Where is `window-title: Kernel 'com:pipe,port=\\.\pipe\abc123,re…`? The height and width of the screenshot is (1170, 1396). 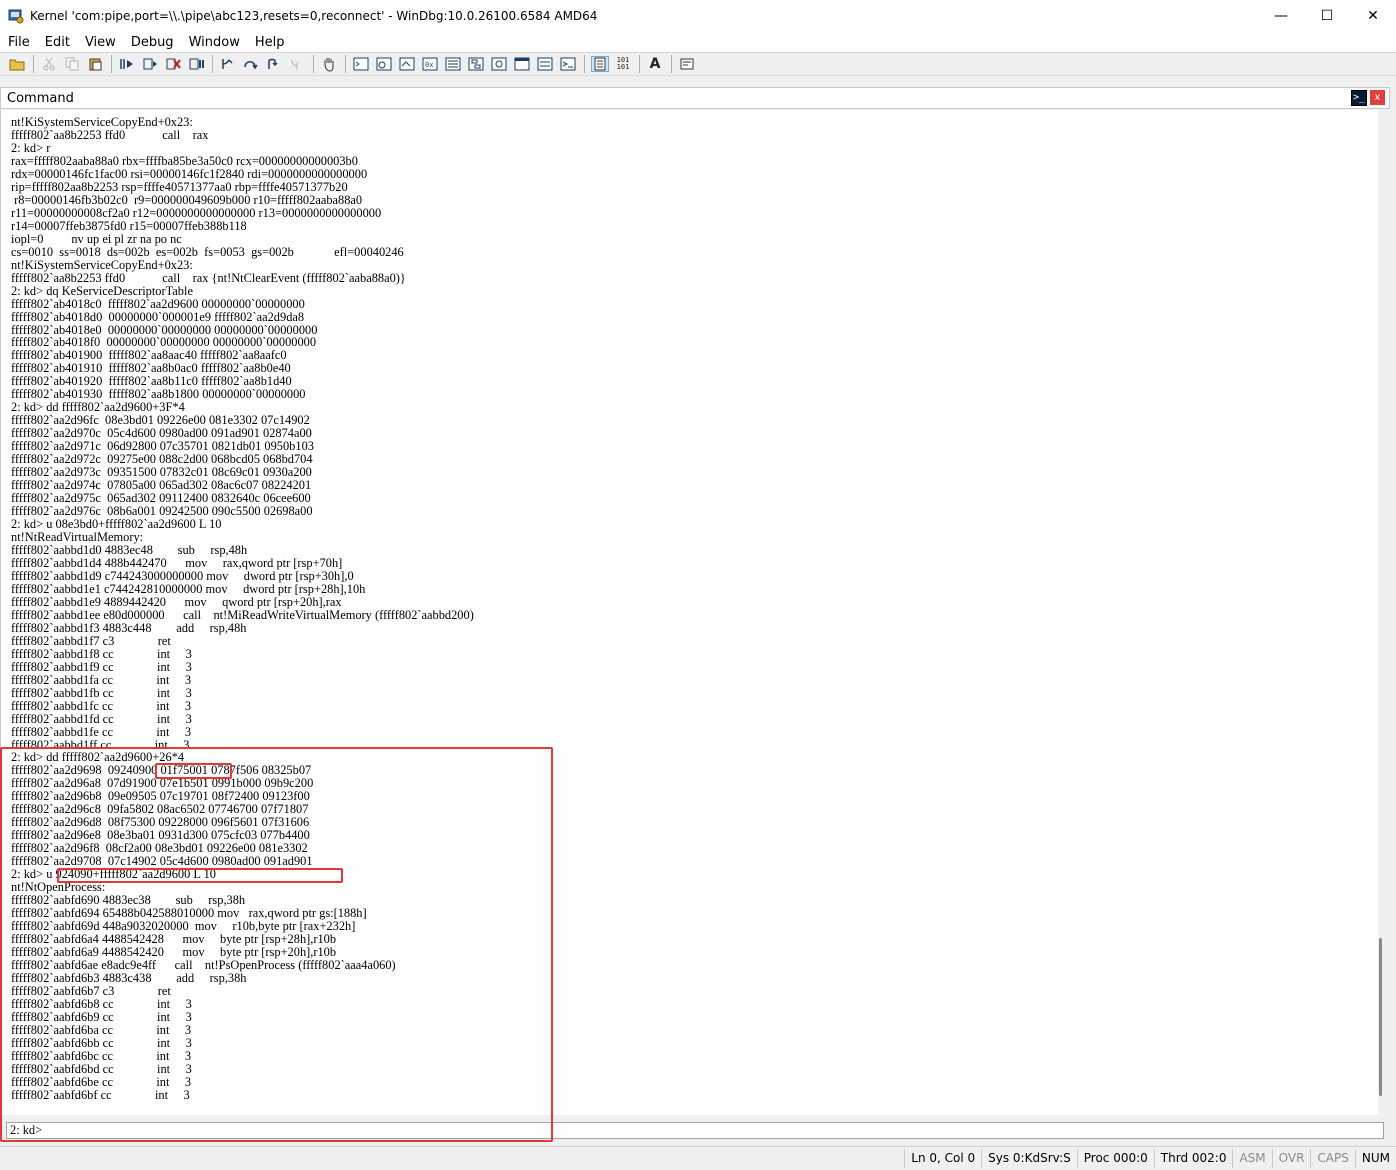
window-title: Kernel 'com:pipe,port=\\.\pipe\abc123,re… is located at coordinates (314, 16).